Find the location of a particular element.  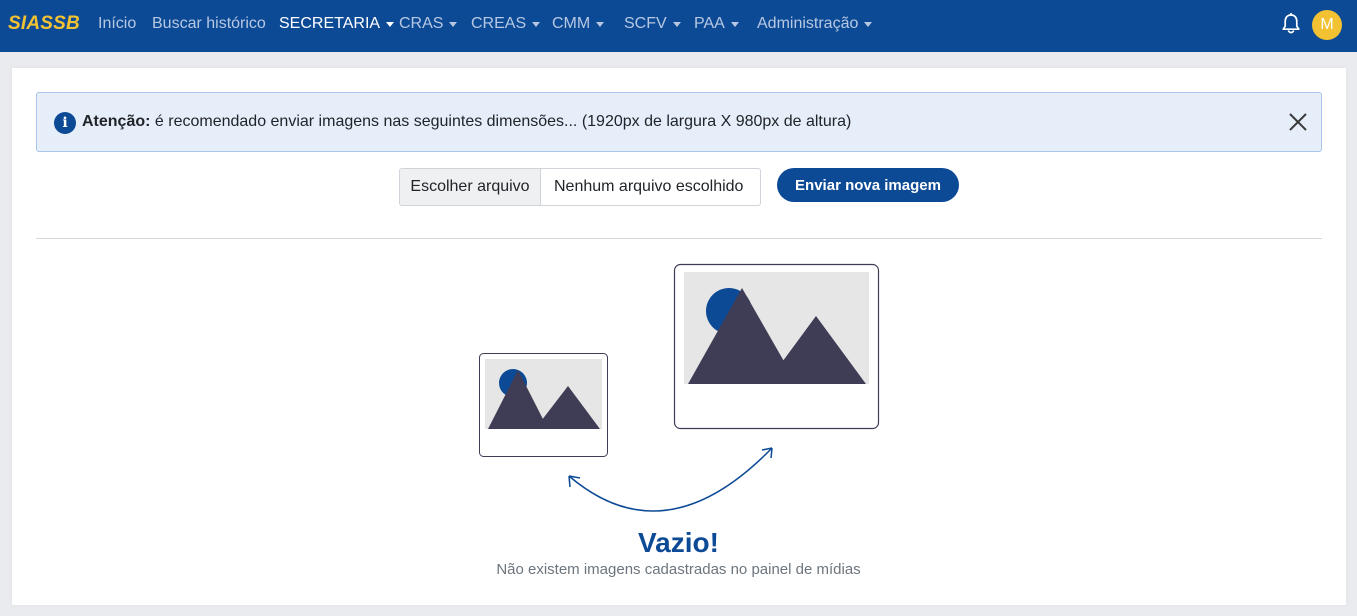

section-divider is located at coordinates (679, 238).